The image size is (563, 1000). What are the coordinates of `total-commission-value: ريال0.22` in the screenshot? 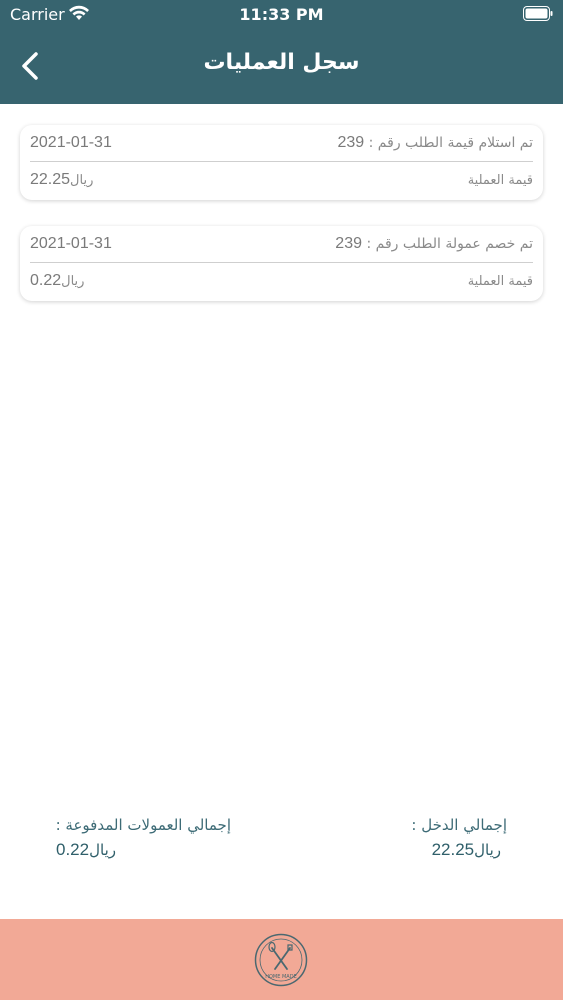 It's located at (89, 850).